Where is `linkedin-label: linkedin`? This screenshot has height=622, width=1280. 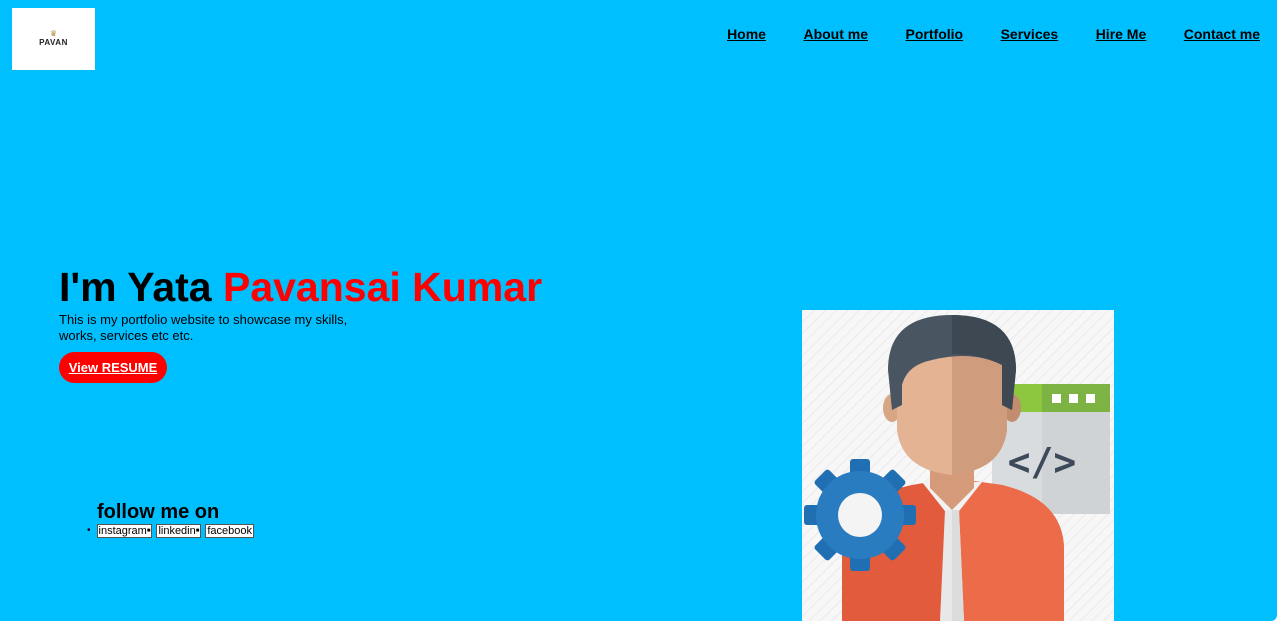 linkedin-label: linkedin is located at coordinates (177, 531).